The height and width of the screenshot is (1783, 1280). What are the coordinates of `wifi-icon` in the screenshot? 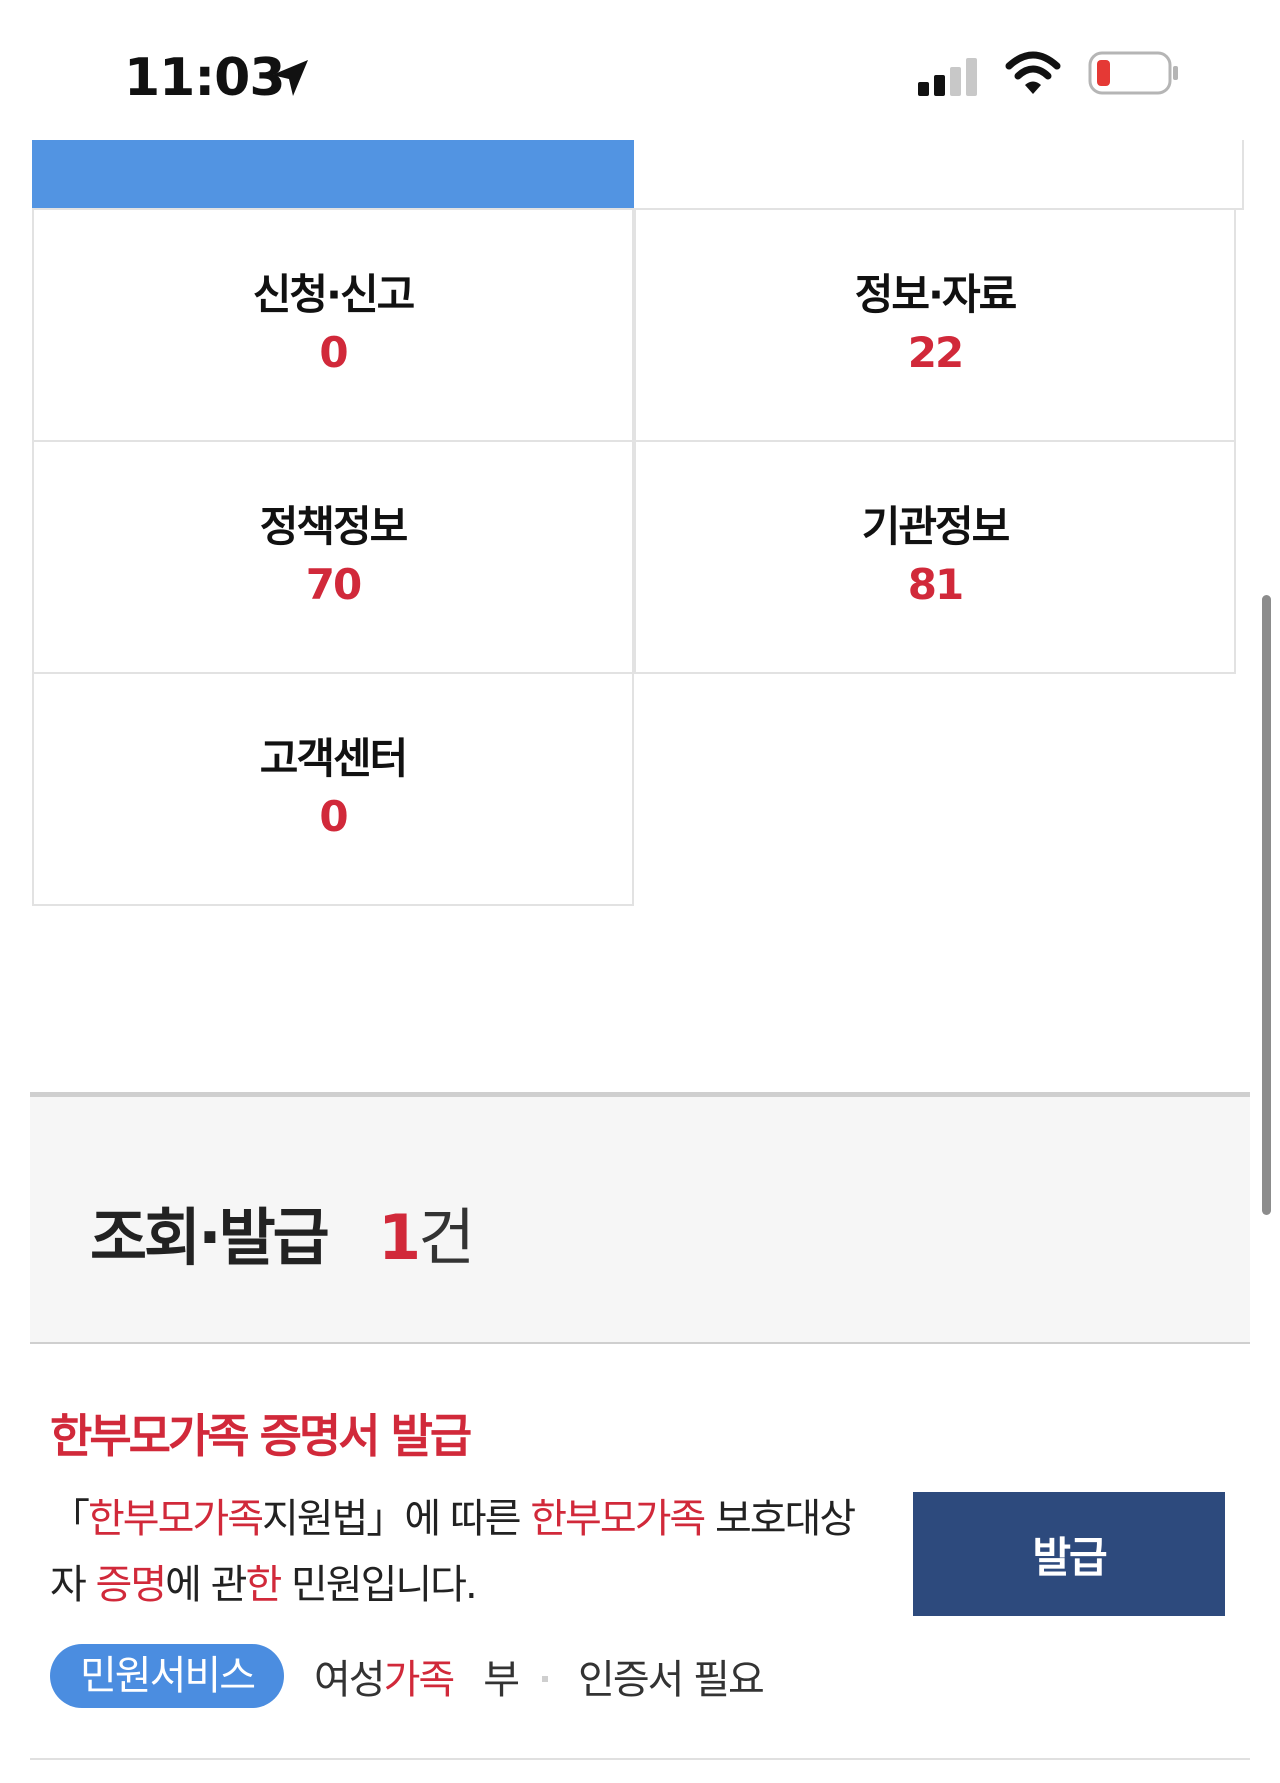 It's located at (1033, 75).